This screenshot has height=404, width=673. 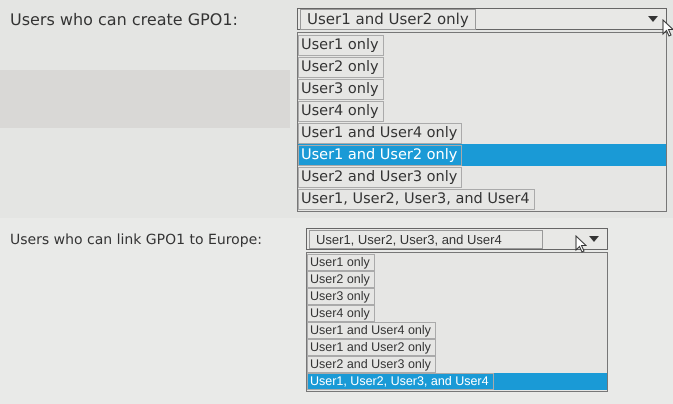 I want to click on dropdown: User1, User2, User3, and User4, so click(x=457, y=239).